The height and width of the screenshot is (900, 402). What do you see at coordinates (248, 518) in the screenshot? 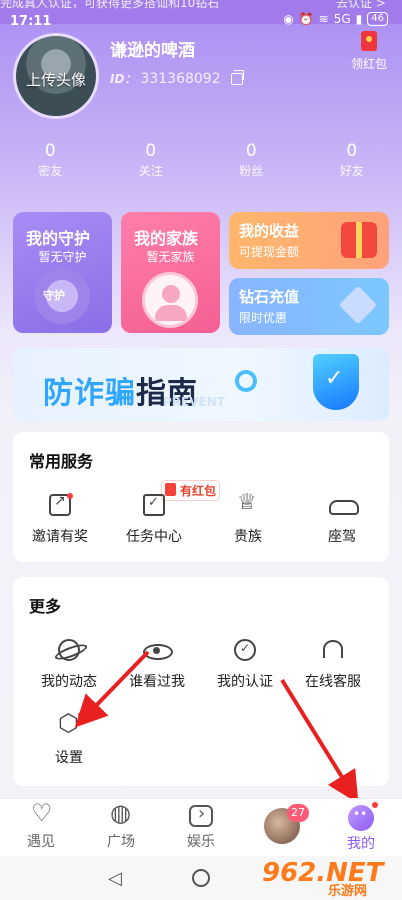
I see `service-noble: 贵族` at bounding box center [248, 518].